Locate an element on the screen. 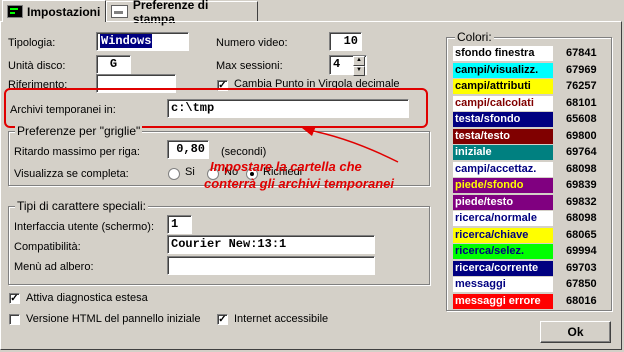 Image resolution: width=624 pixels, height=352 pixels. color-name: campi/accettaz. is located at coordinates (496, 168).